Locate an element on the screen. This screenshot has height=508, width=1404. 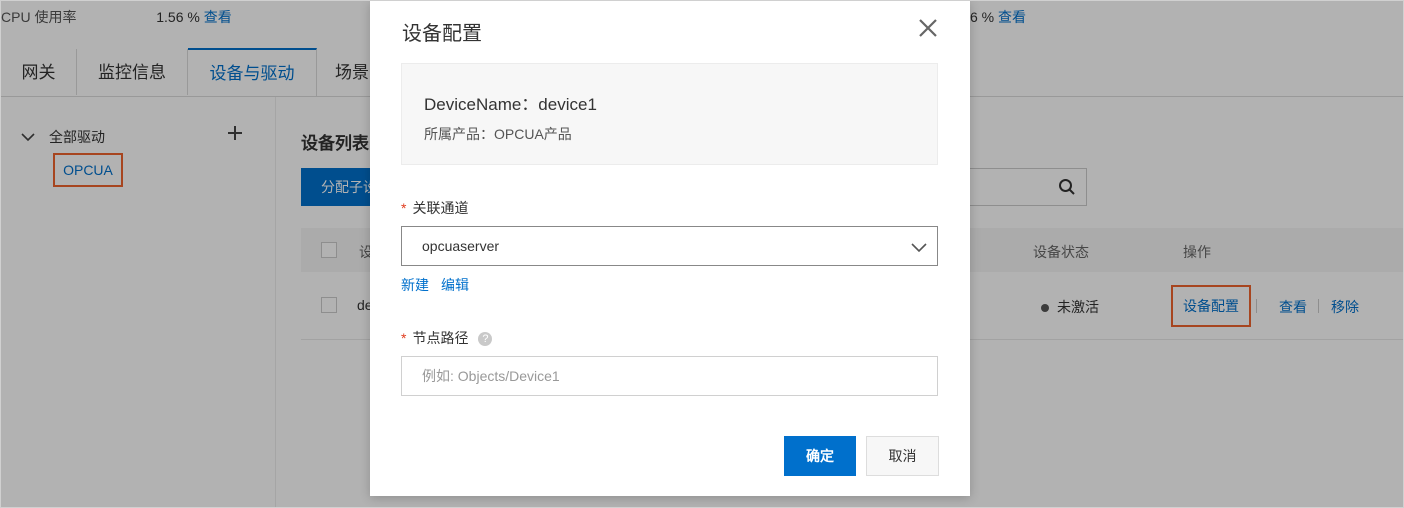
channel-label: * 关联通道 is located at coordinates (434, 208).